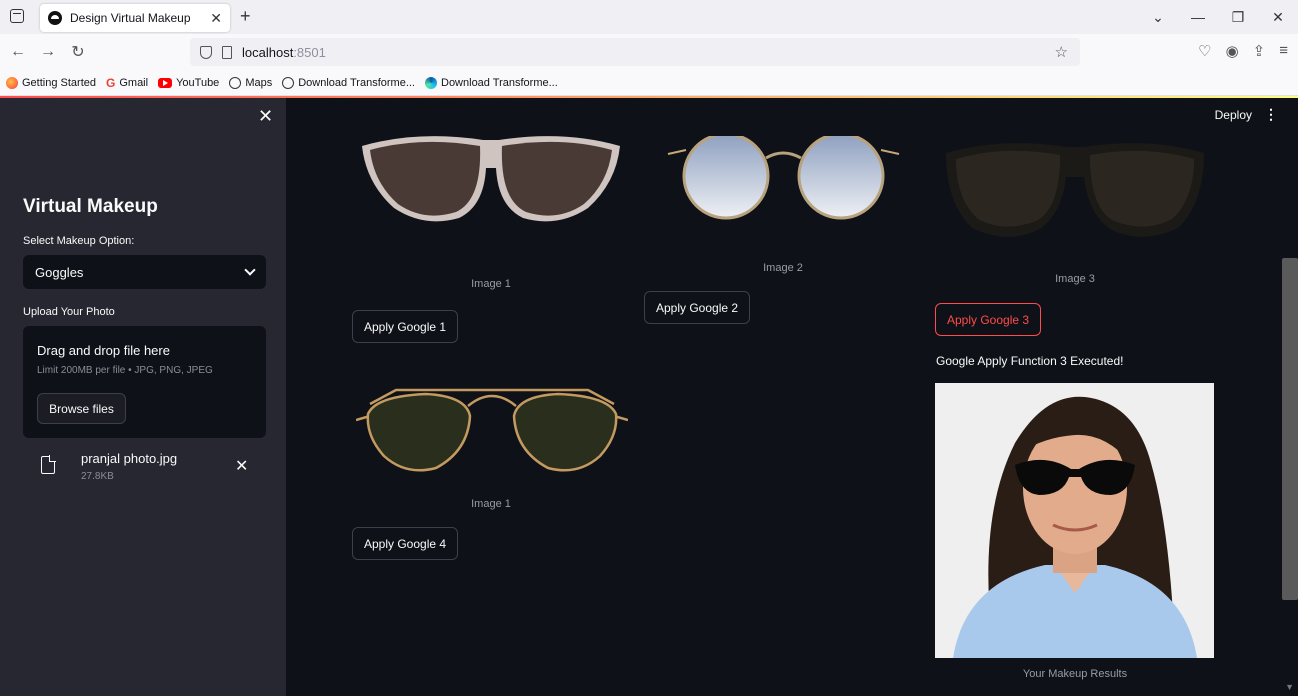 The image size is (1298, 696). What do you see at coordinates (130, 18) in the screenshot?
I see `tab-title: Design Virtual Makeup` at bounding box center [130, 18].